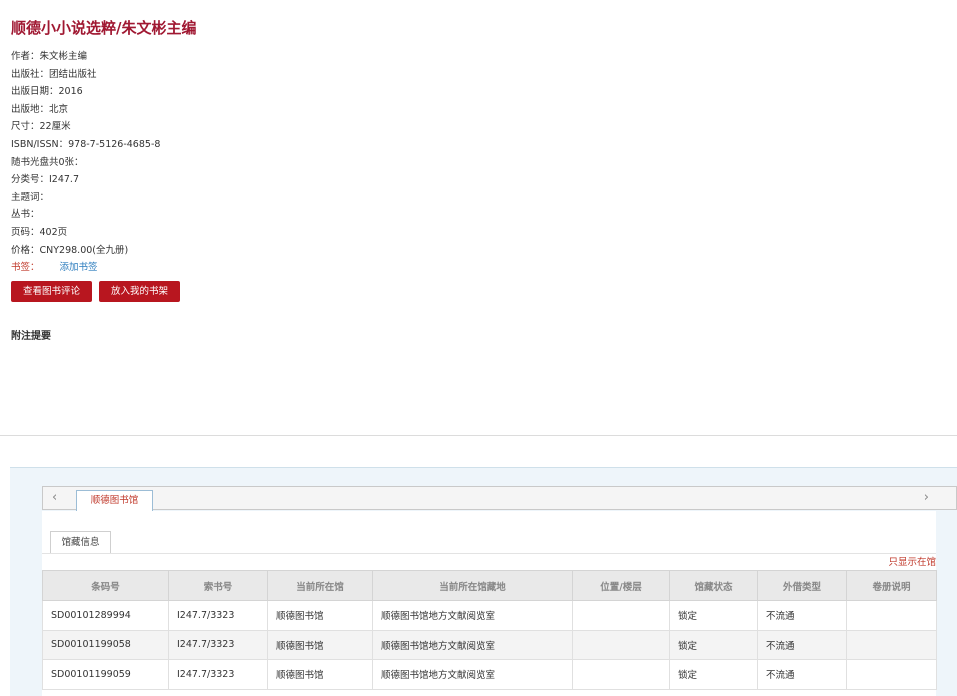 This screenshot has height=696, width=957. I want to click on meta-price: 价格：CNY298.00(全九册), so click(70, 250).